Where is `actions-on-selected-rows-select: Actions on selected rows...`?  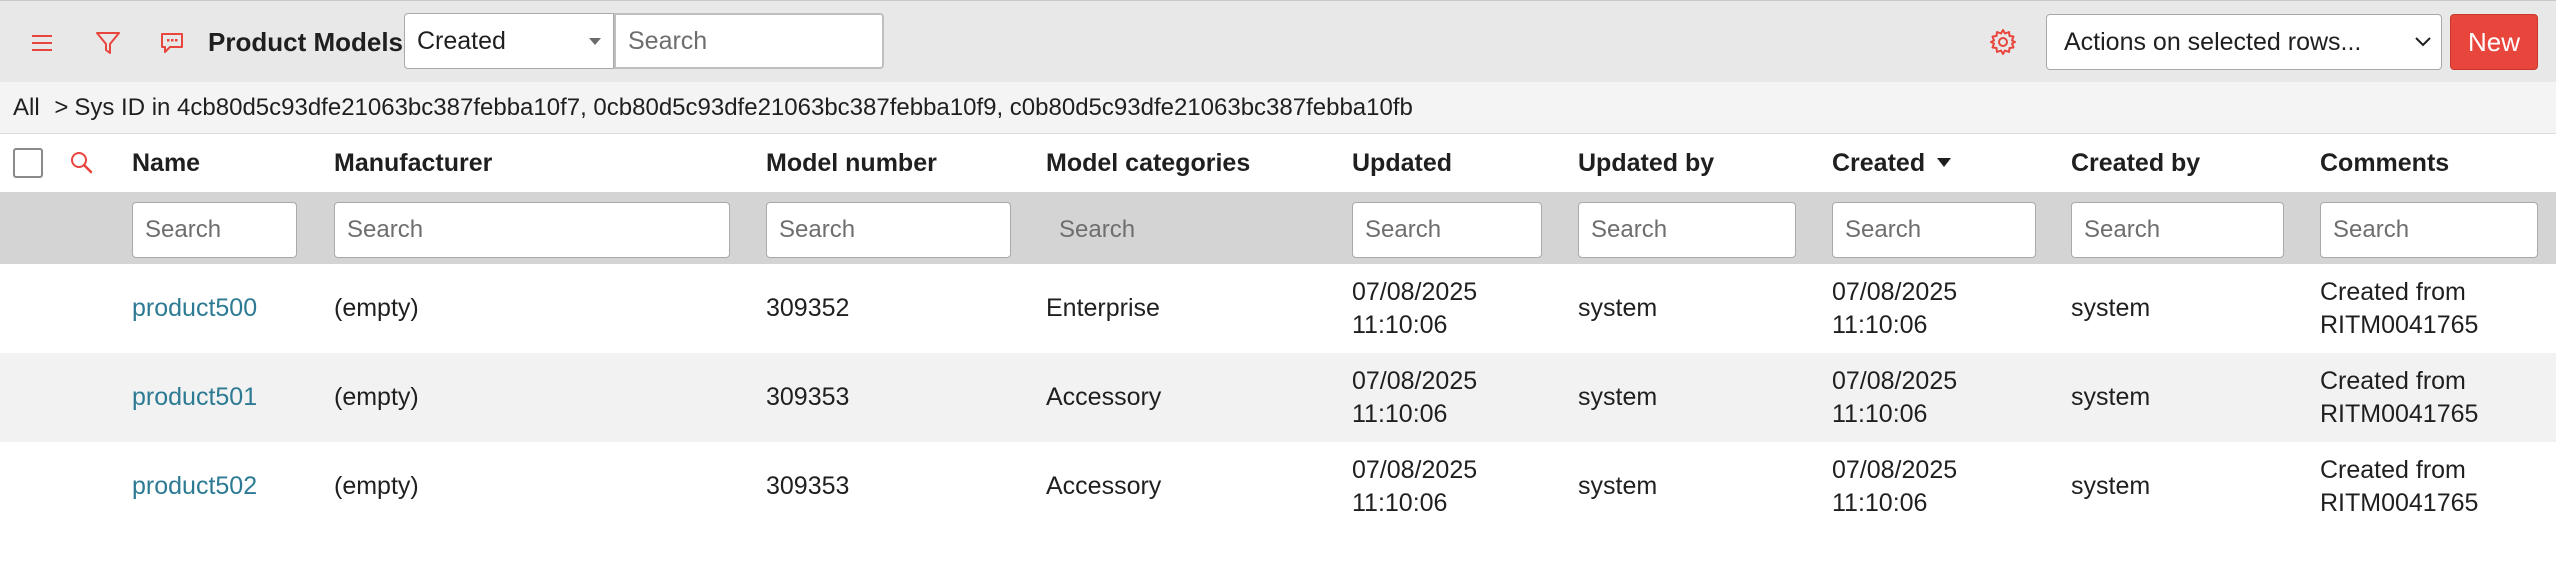 actions-on-selected-rows-select: Actions on selected rows... is located at coordinates (2244, 42).